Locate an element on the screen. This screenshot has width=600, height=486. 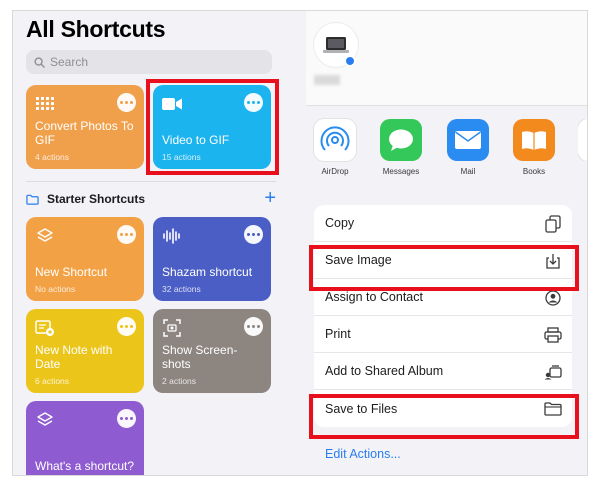
grid-icon is located at coordinates (45, 104).